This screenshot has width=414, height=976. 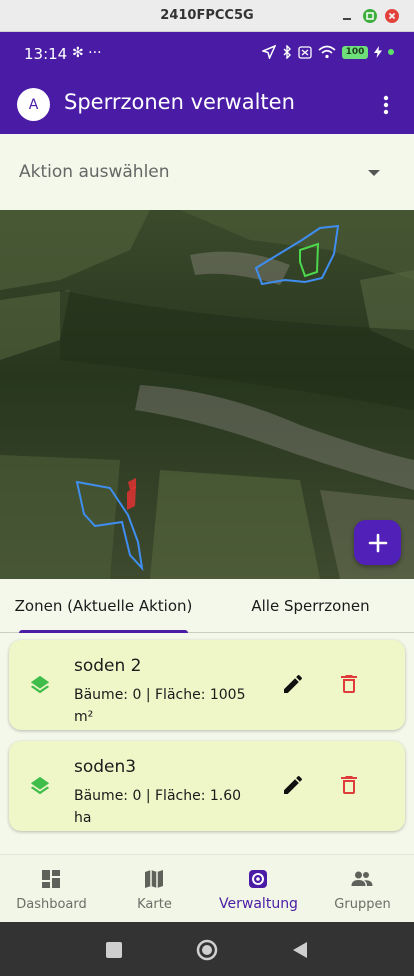 What do you see at coordinates (94, 172) in the screenshot?
I see `action-dropdown-placeholder: Aktion auswählen` at bounding box center [94, 172].